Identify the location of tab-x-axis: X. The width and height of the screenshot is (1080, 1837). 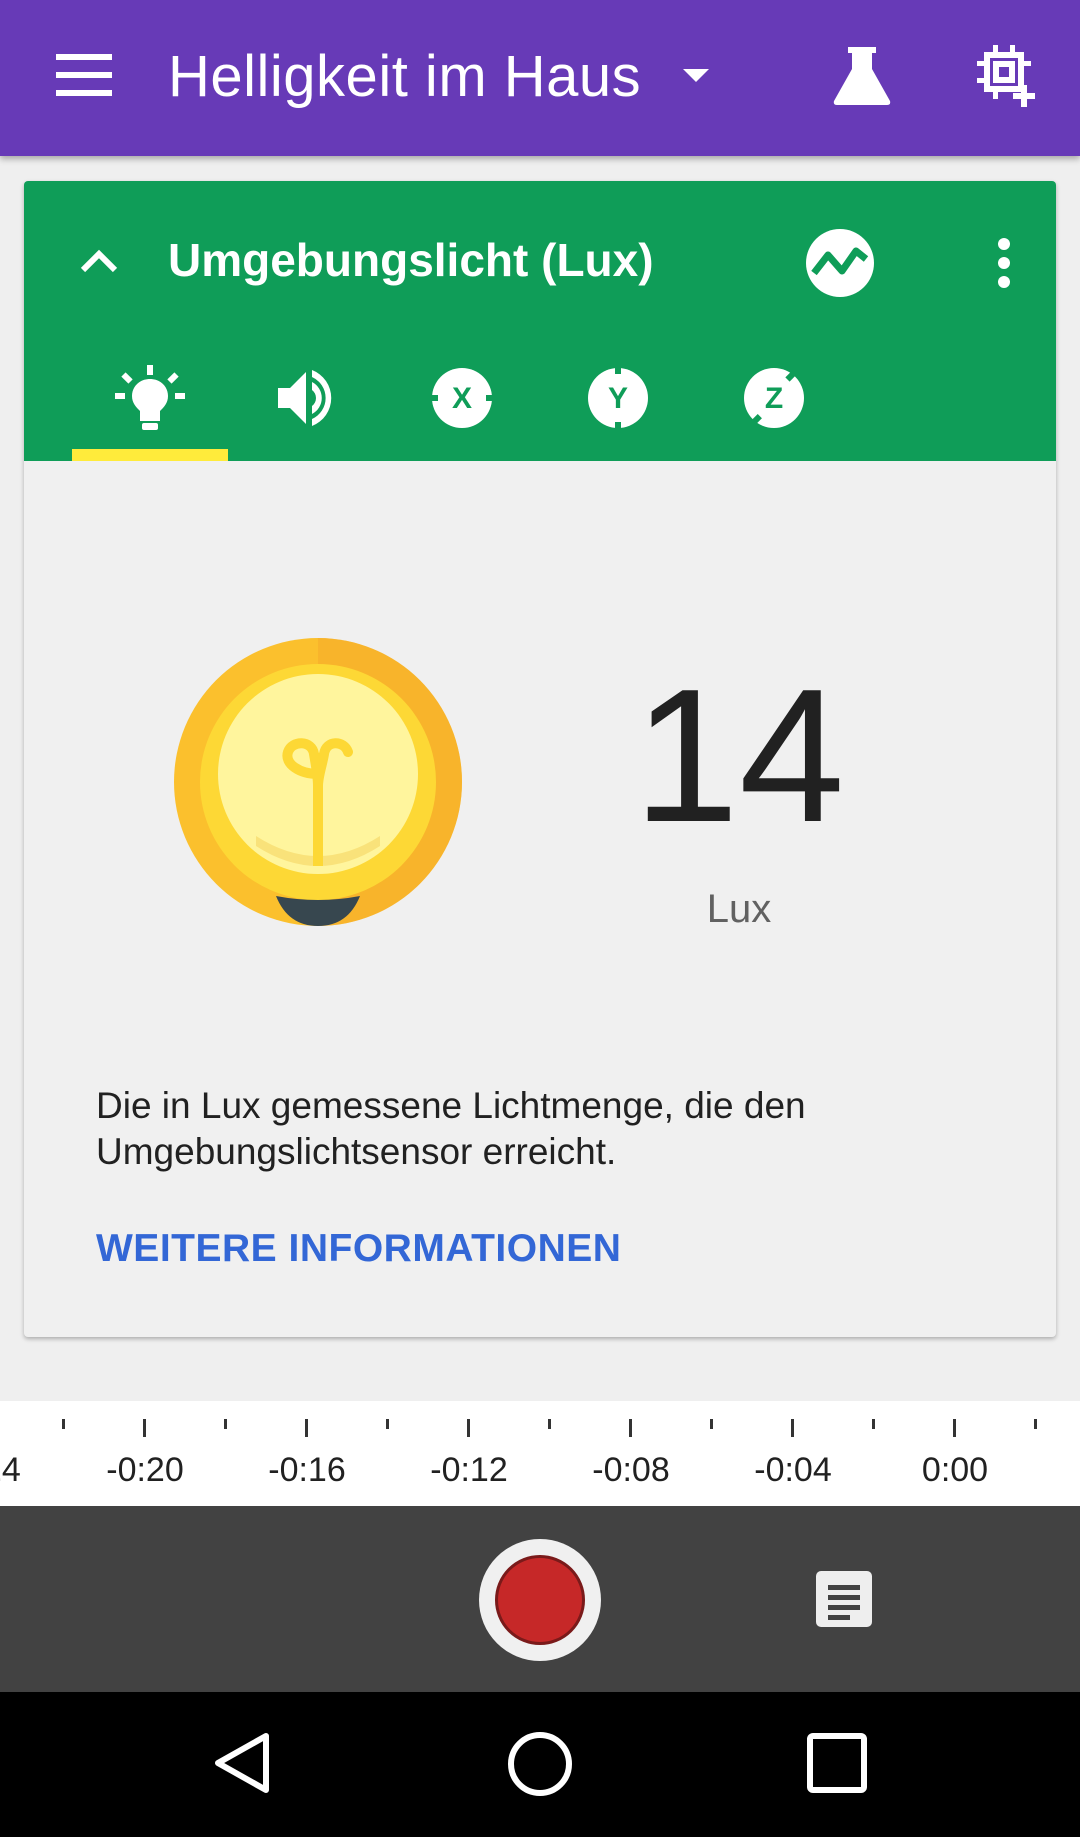
(462, 406).